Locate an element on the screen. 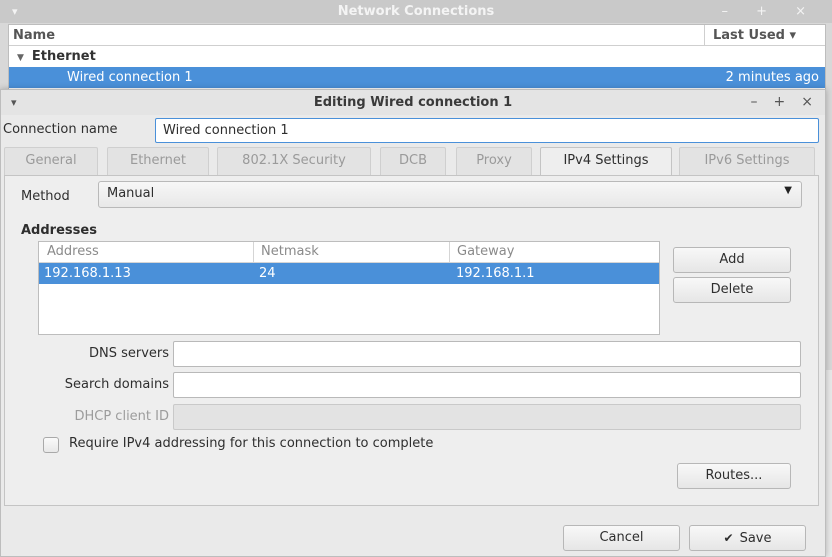 The height and width of the screenshot is (557, 832). table-row: 192.168.1.13 24 192.168.1.1 is located at coordinates (349, 273).